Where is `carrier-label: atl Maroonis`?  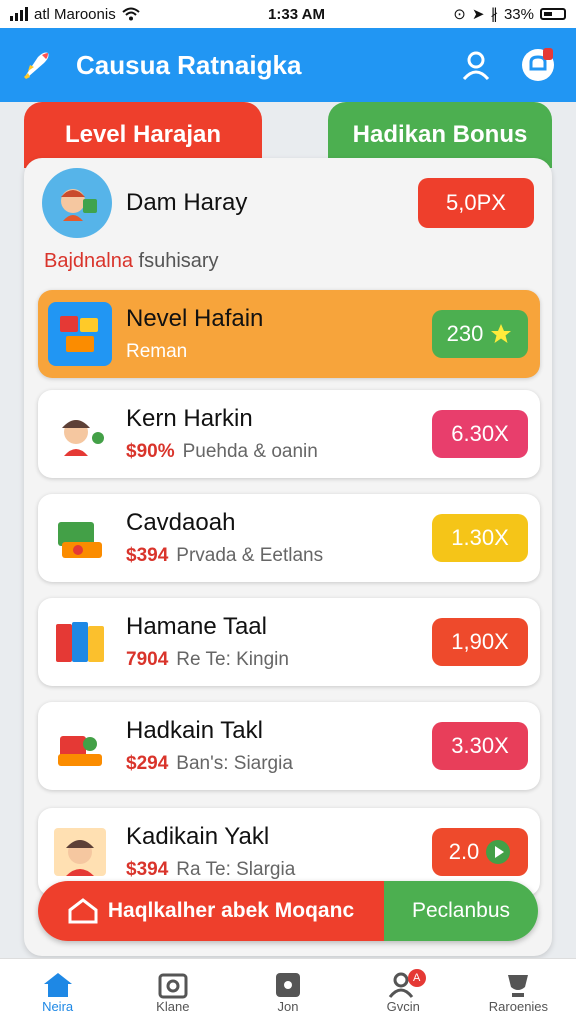
carrier-label: atl Maroonis is located at coordinates (75, 14).